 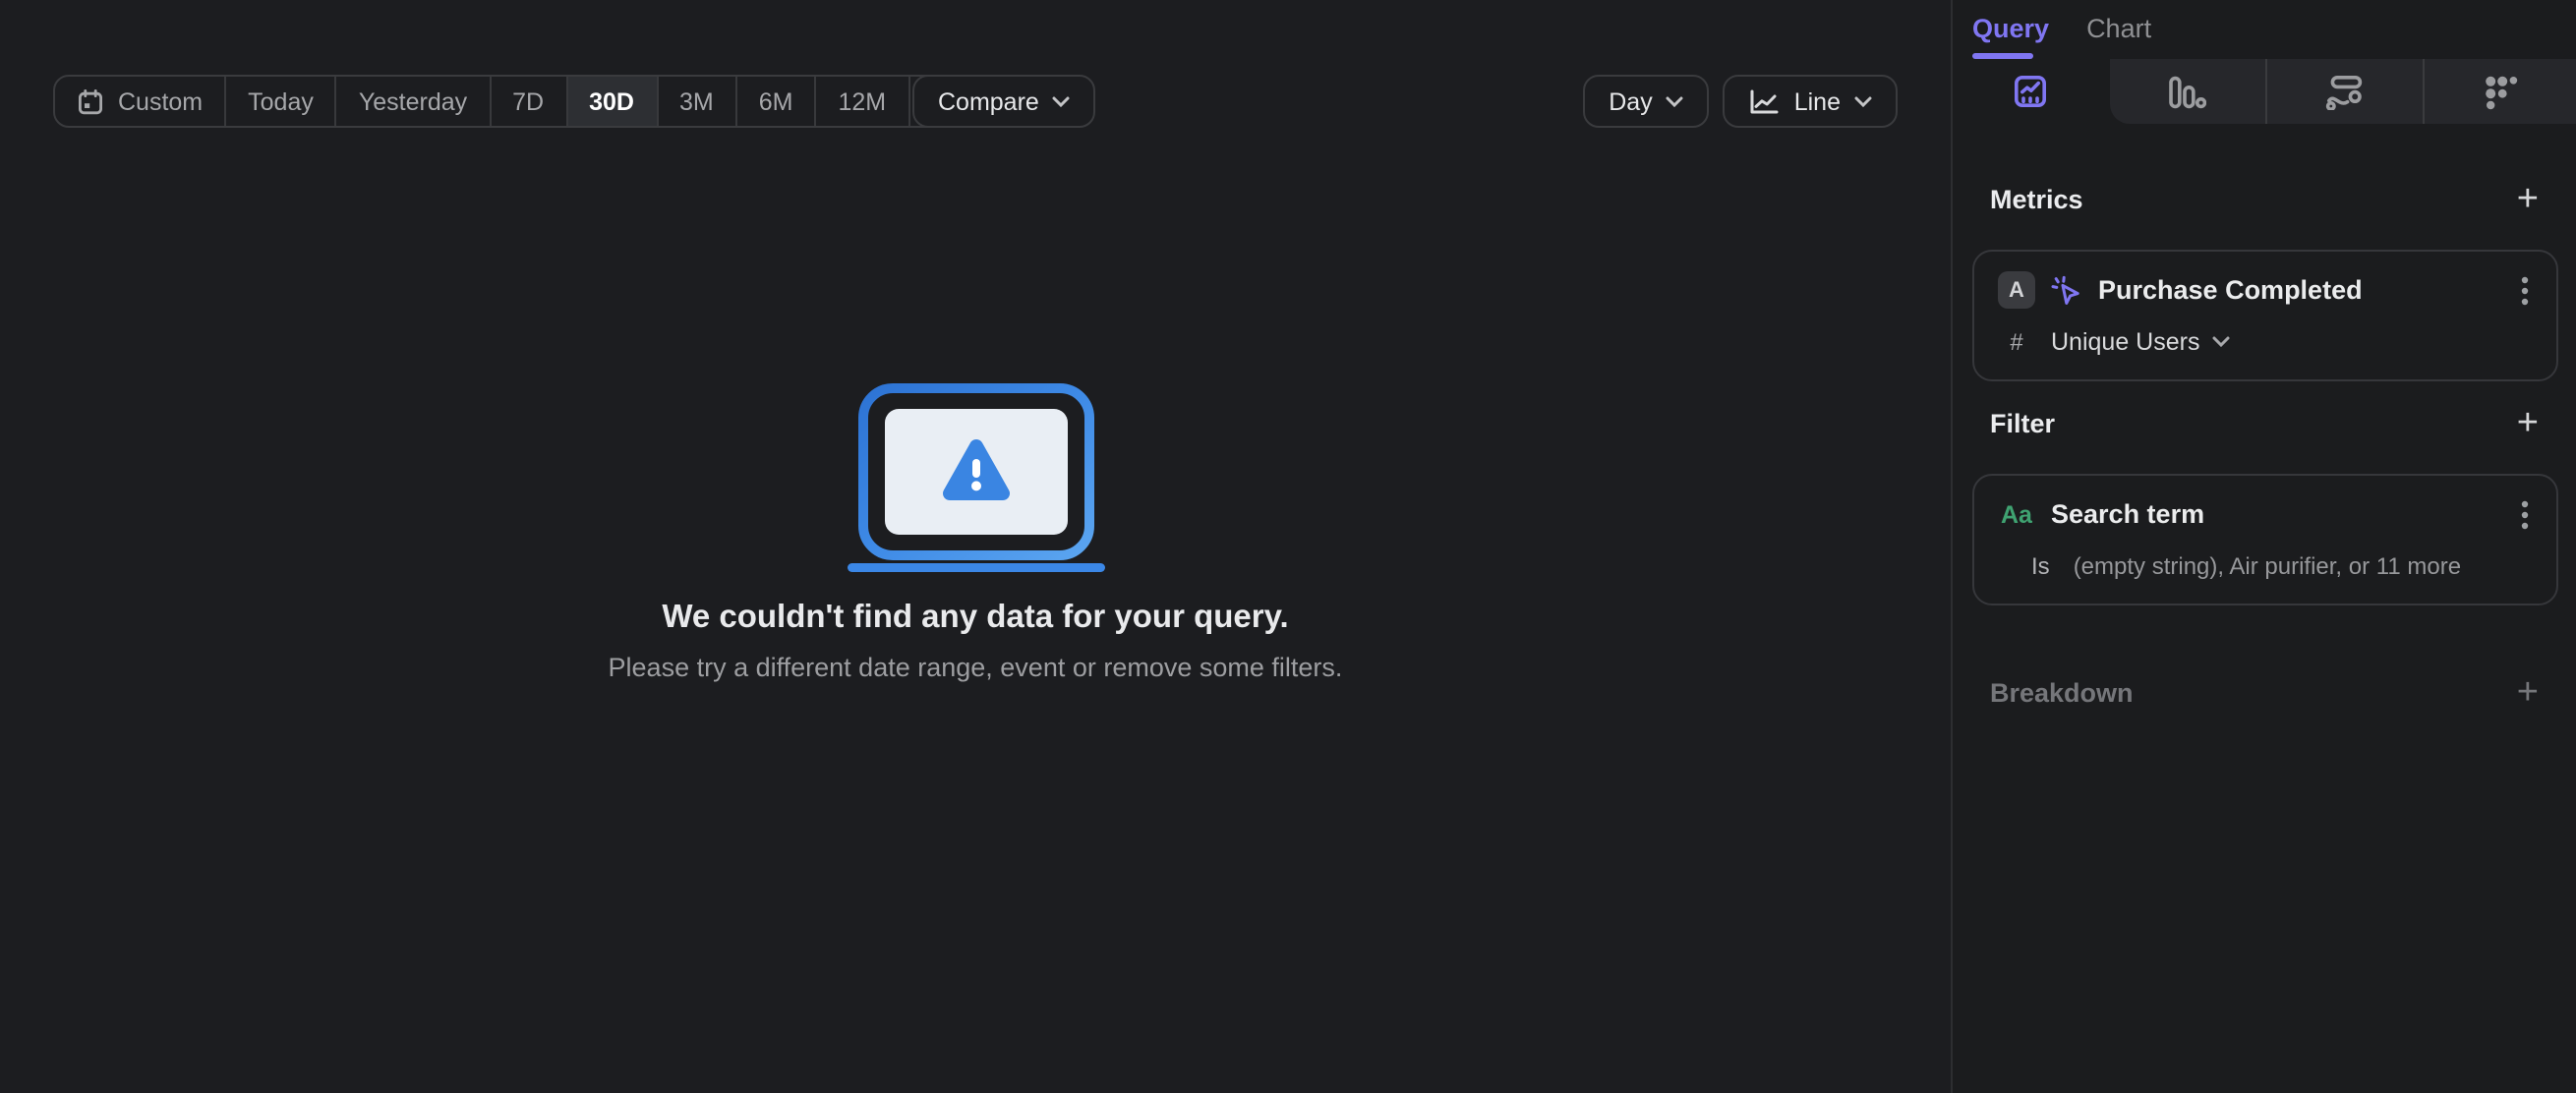 What do you see at coordinates (2264, 29) in the screenshot?
I see `panel-tabs: Query Chart` at bounding box center [2264, 29].